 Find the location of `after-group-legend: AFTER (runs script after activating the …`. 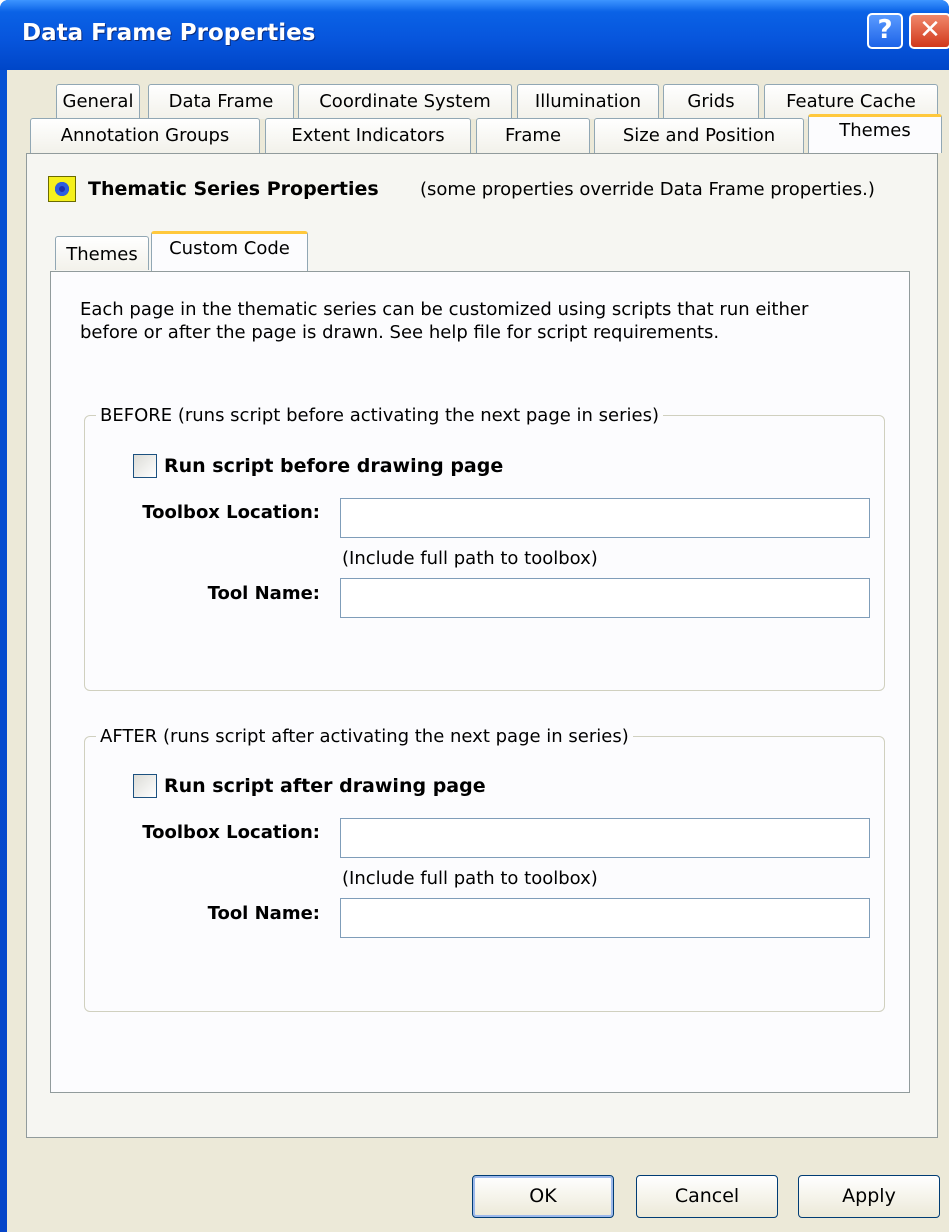

after-group-legend: AFTER (runs script after activating the … is located at coordinates (364, 736).